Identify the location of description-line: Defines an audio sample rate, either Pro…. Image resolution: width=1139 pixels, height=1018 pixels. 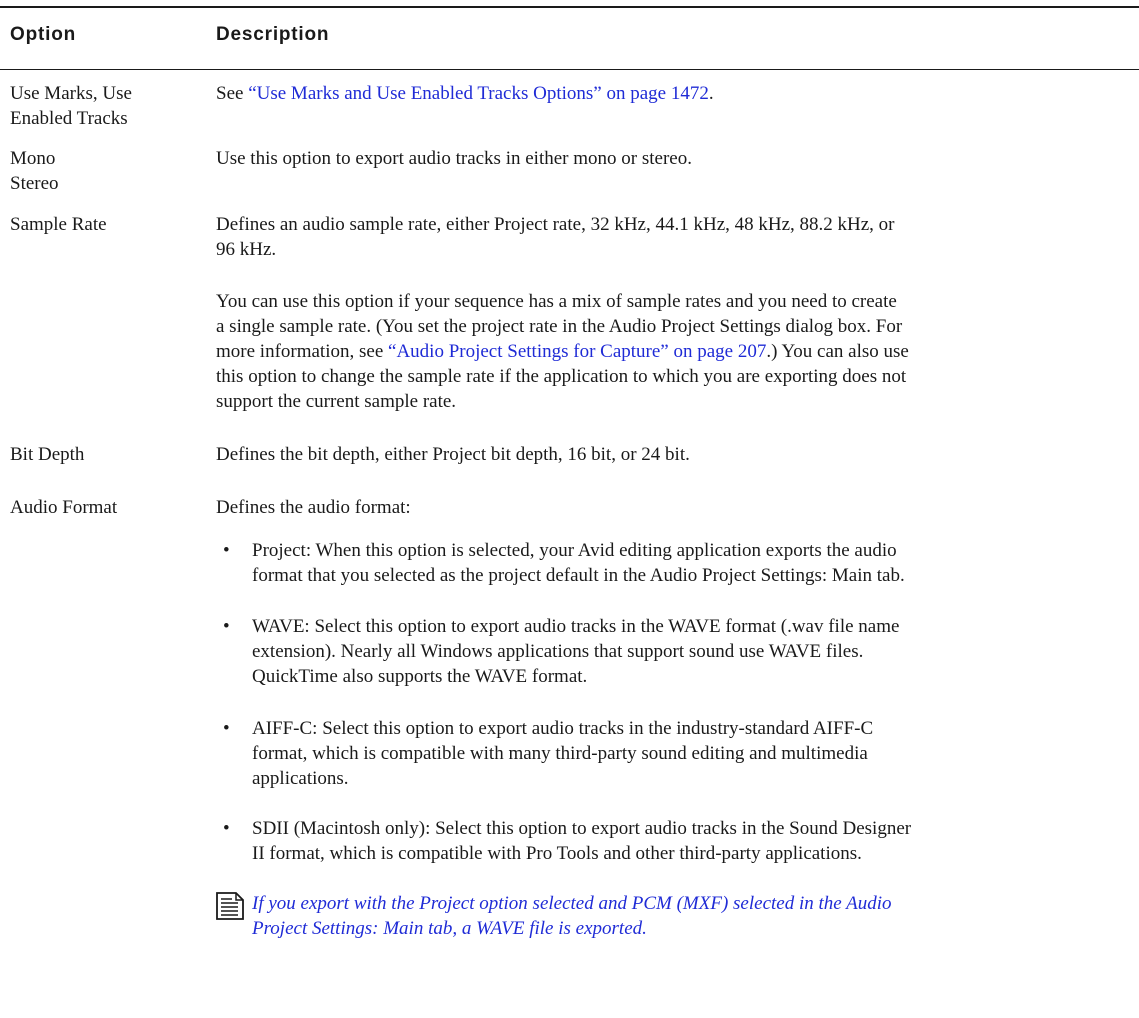
(555, 224).